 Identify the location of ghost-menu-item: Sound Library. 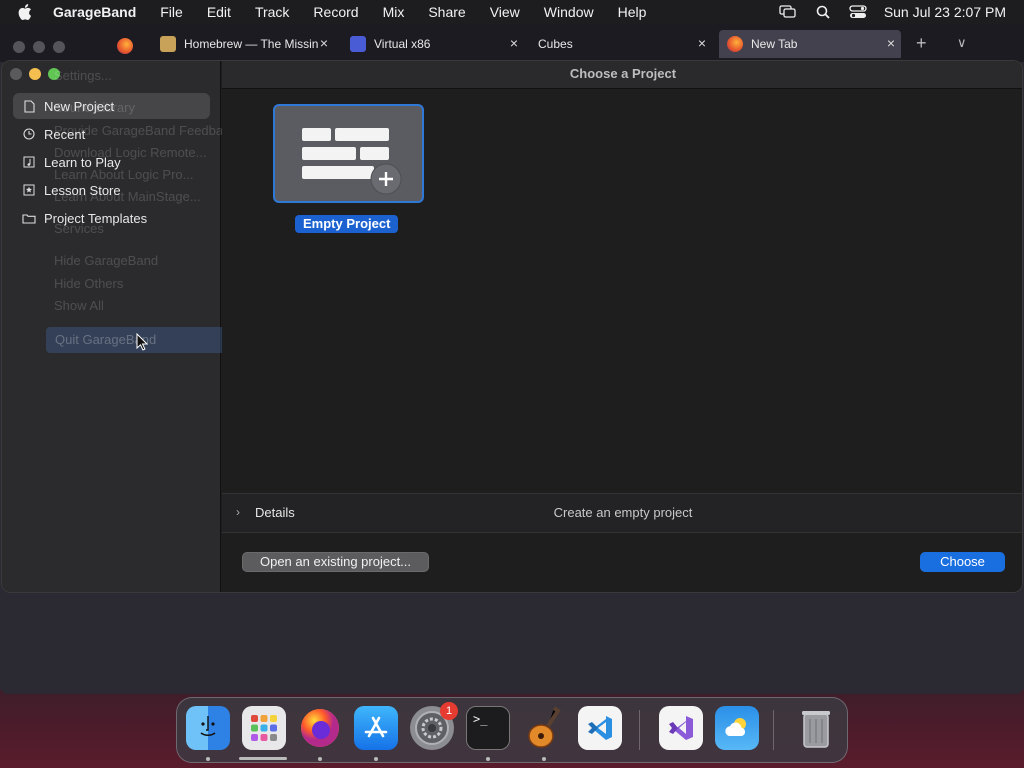
(94, 107).